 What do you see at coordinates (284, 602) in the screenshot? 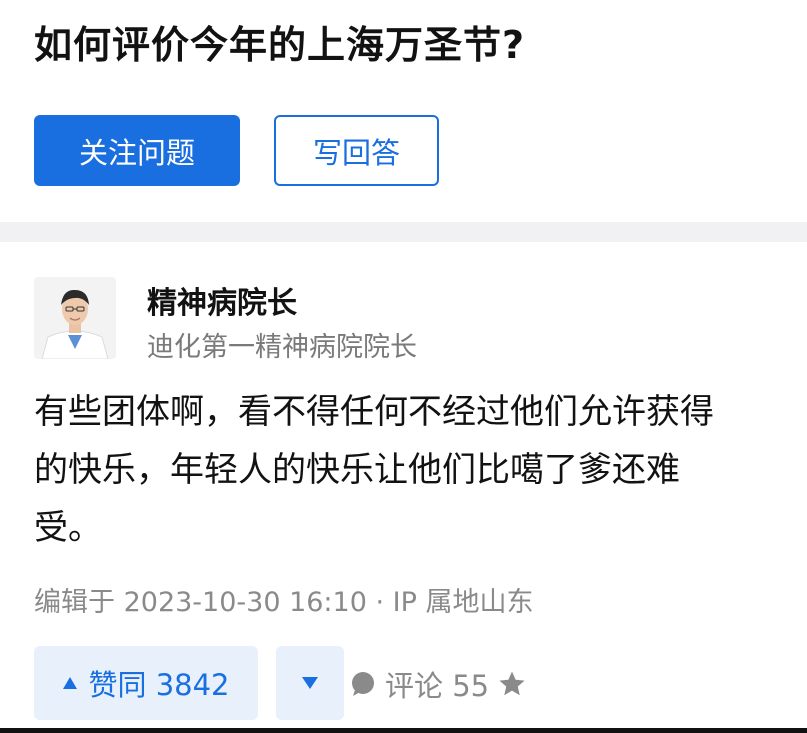
I see `edit-meta: 编辑于 2023-10-30 16:10 · IP 属地山东` at bounding box center [284, 602].